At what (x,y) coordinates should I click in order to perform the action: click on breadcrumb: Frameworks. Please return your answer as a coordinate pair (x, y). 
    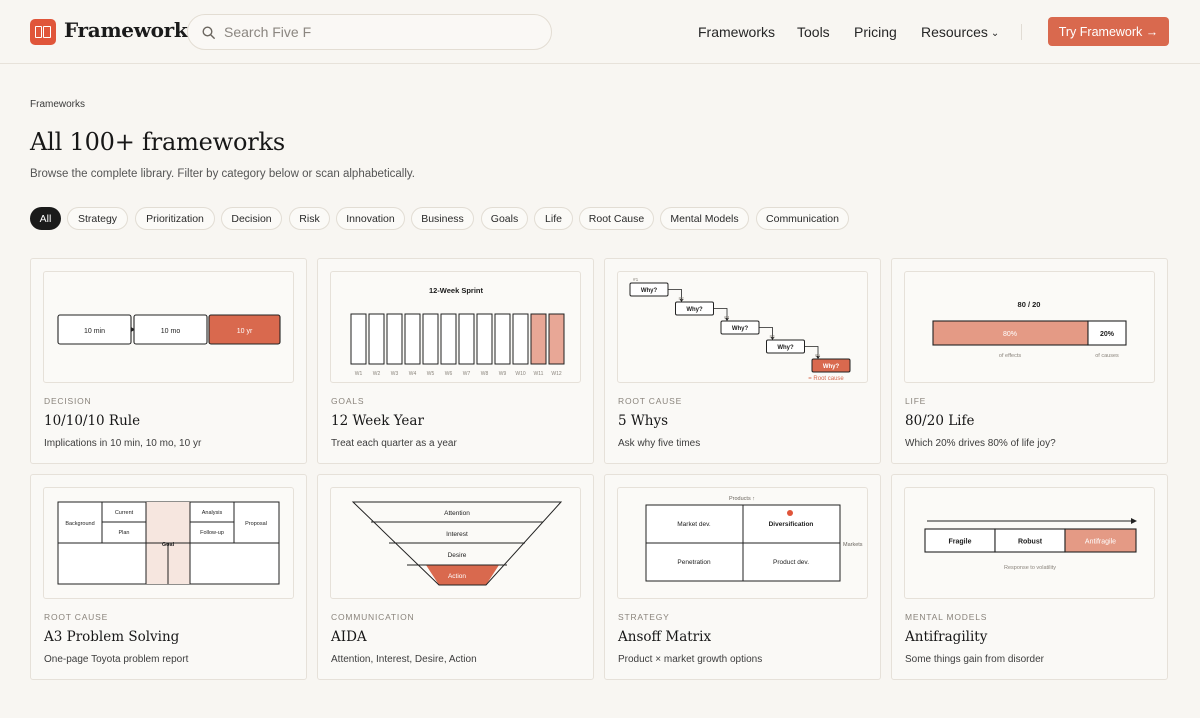
    Looking at the image, I should click on (57, 104).